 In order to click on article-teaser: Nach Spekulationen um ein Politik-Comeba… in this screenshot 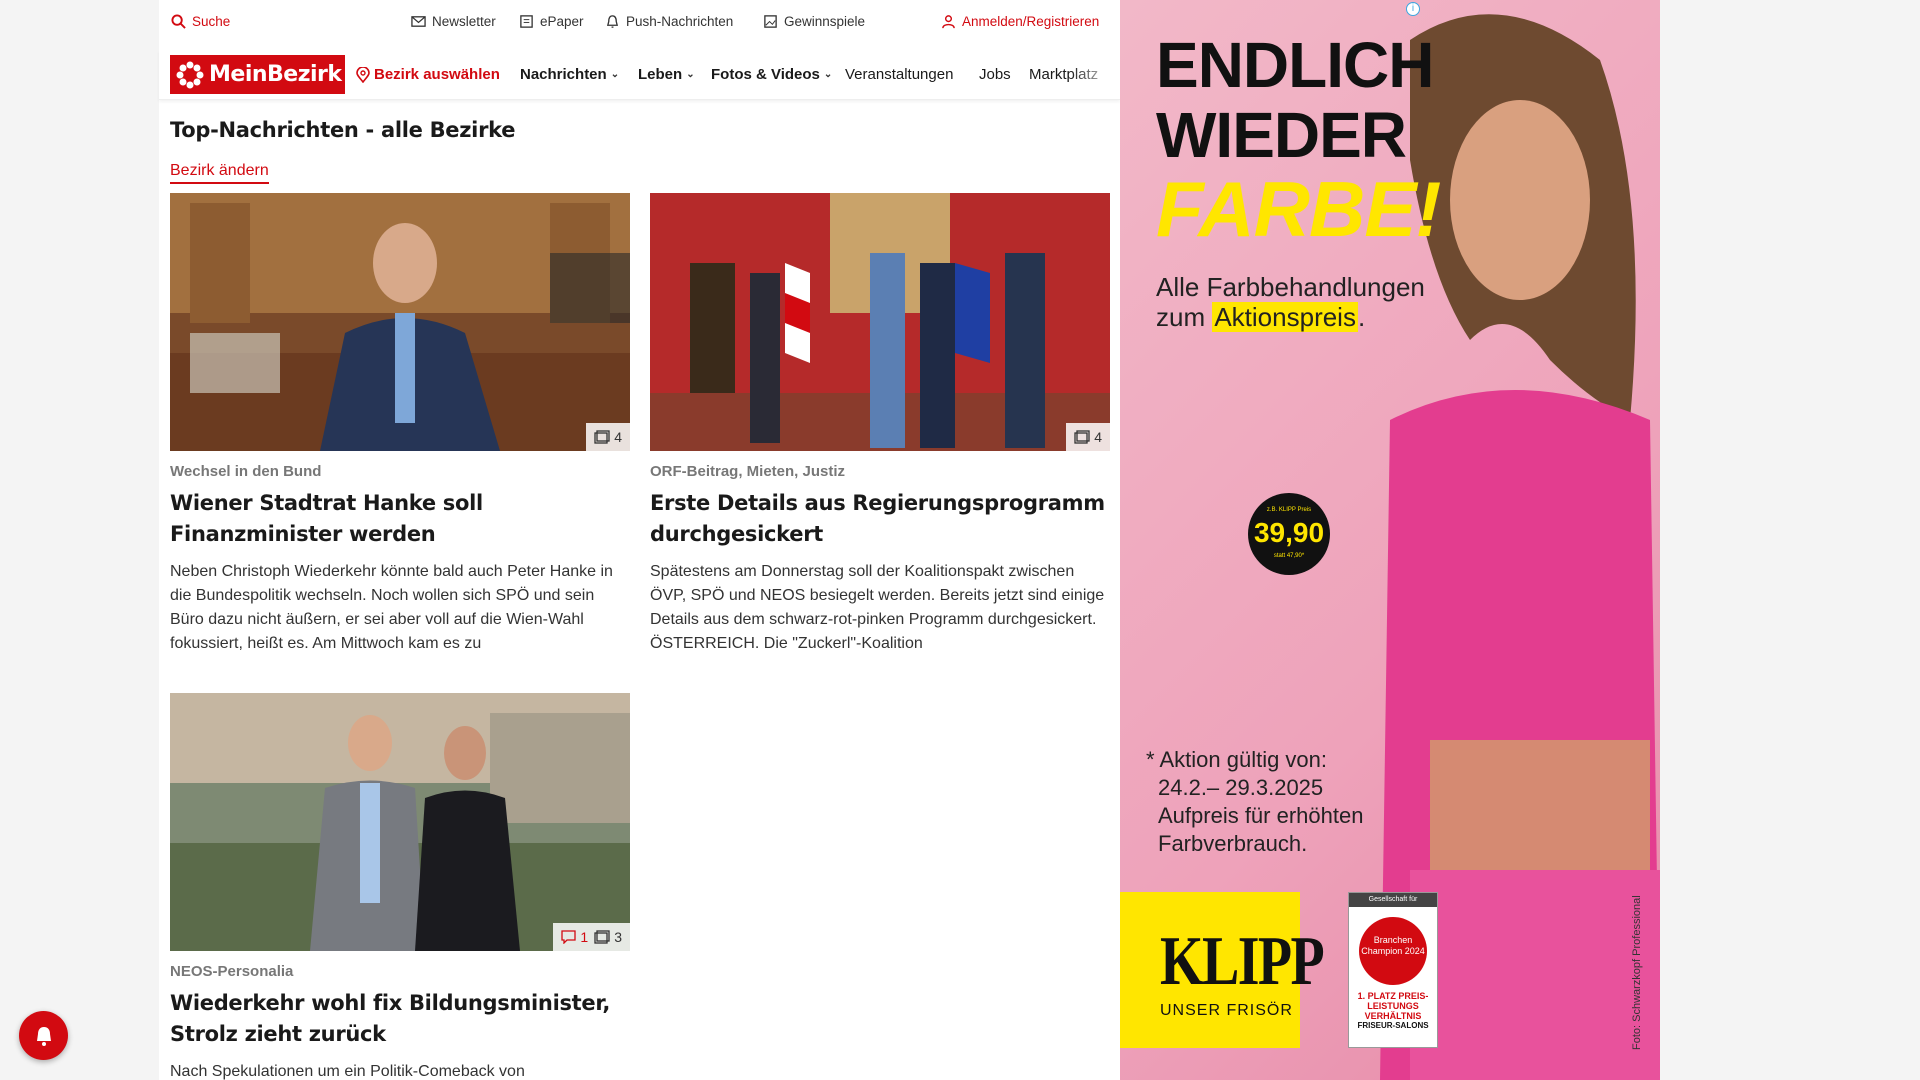, I will do `click(400, 1070)`.